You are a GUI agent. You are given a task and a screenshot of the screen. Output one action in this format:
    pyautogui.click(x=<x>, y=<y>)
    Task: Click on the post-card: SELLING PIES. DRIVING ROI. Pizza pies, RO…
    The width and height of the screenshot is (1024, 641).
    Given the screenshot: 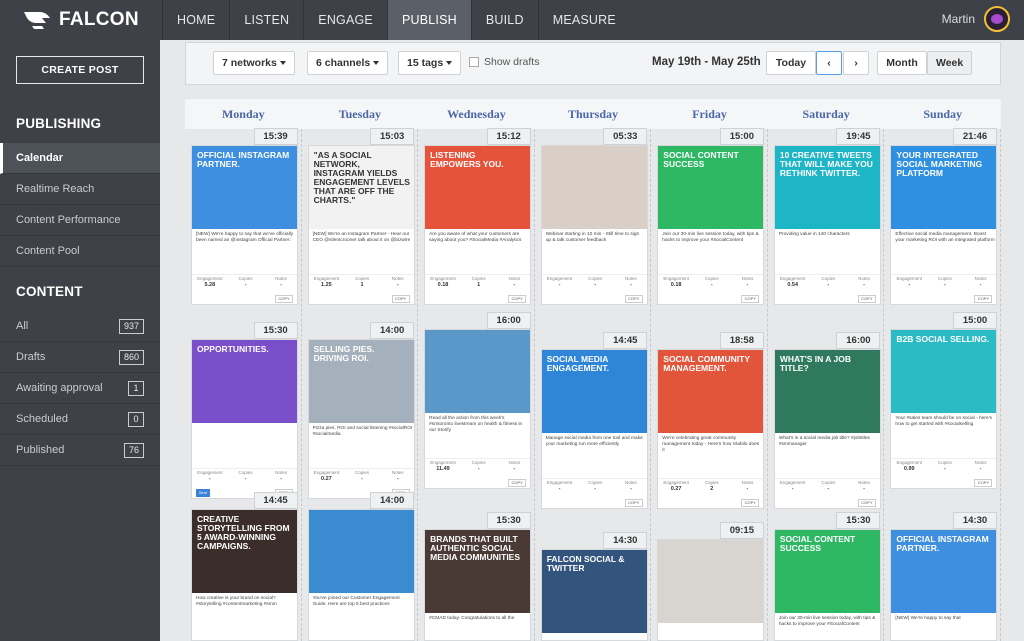 What is the action you would take?
    pyautogui.click(x=361, y=419)
    